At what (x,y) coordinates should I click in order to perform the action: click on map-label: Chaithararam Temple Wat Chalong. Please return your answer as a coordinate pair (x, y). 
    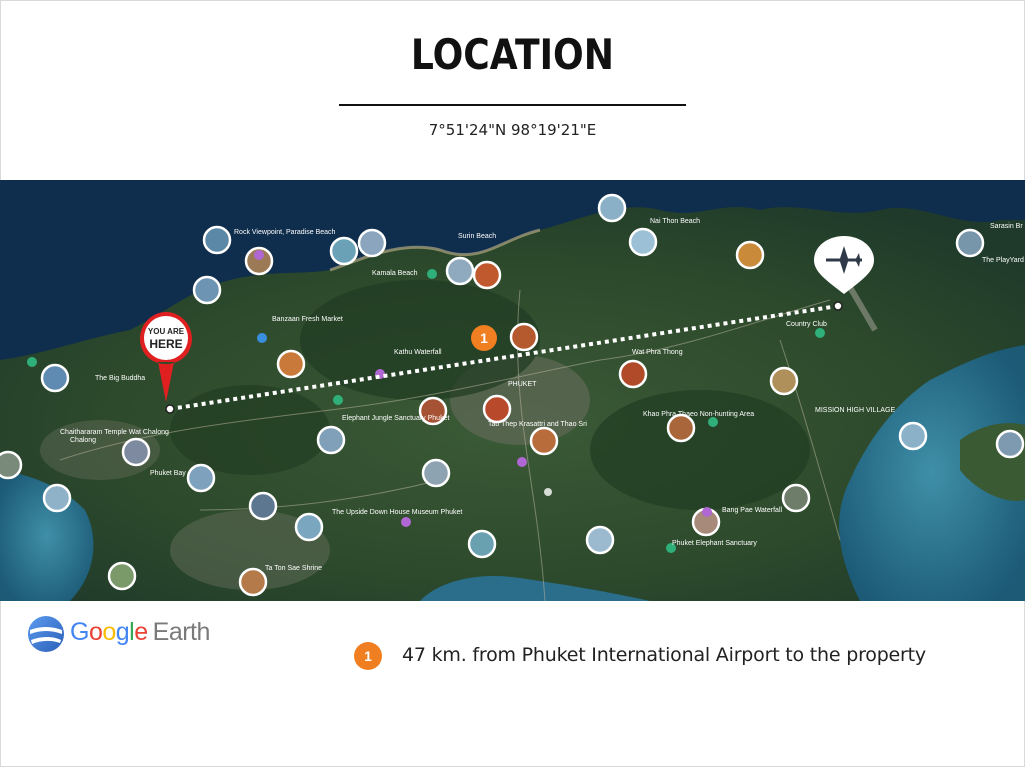
    Looking at the image, I should click on (114, 432).